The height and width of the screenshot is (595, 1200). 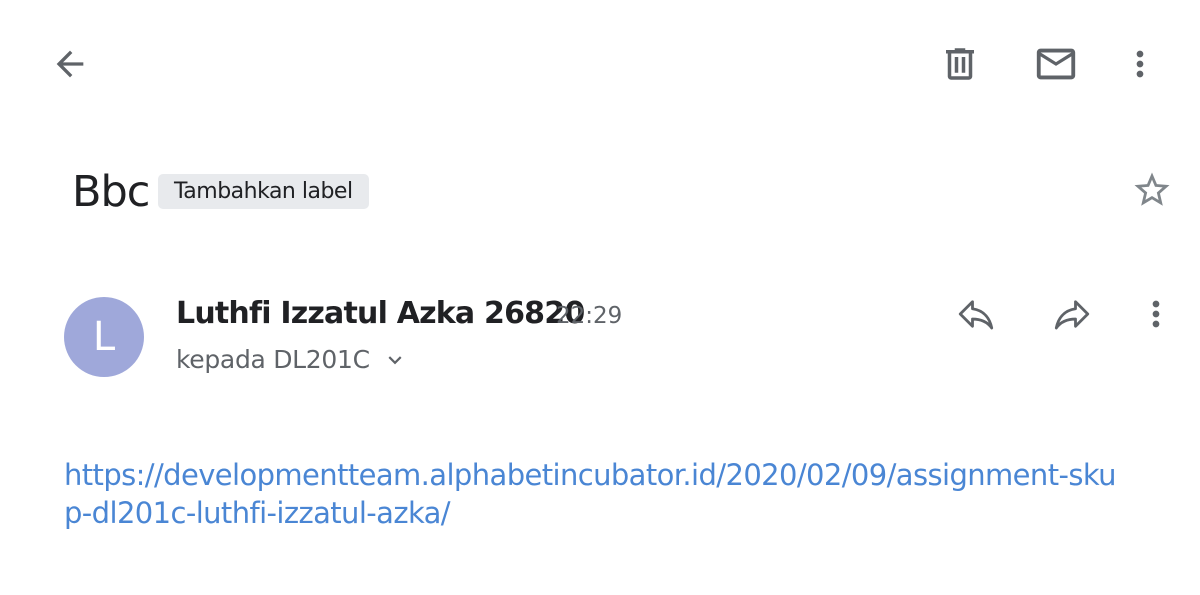 I want to click on reply-button, so click(x=976, y=314).